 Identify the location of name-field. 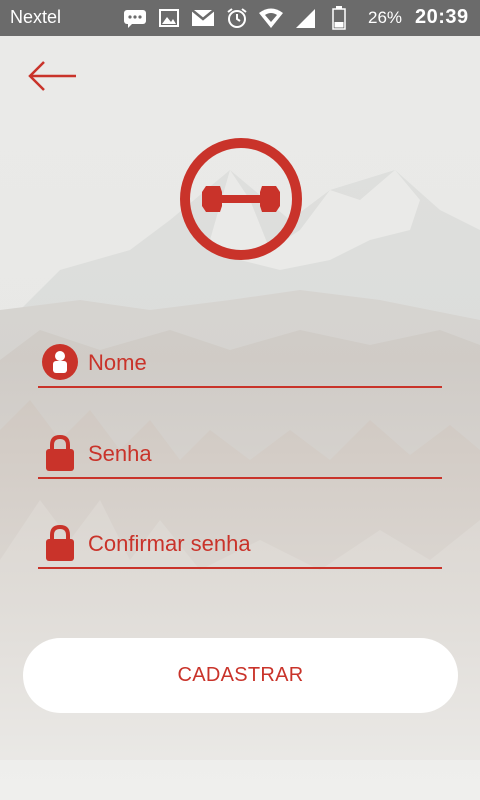
(240, 364).